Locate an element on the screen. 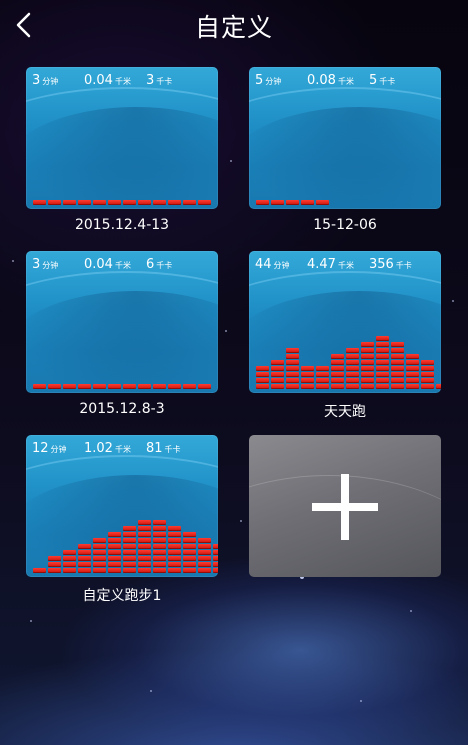 The height and width of the screenshot is (745, 468). add-plan-button is located at coordinates (345, 506).